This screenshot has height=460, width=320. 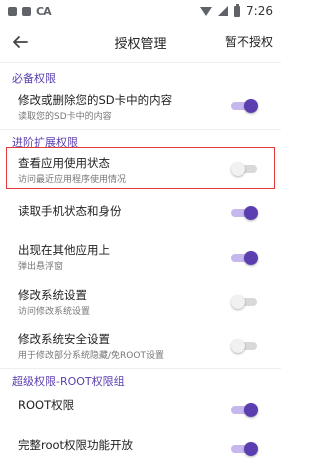 I want to click on permission-row-overlay: 出现在其他应用上 弹出悬浮窗, so click(x=140, y=256).